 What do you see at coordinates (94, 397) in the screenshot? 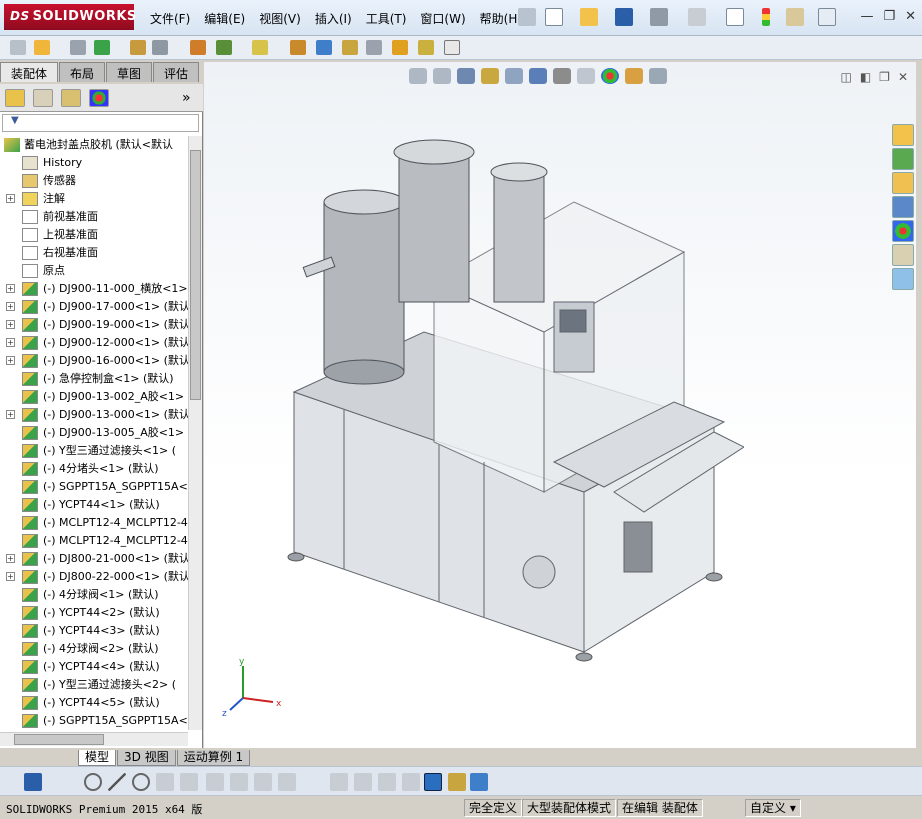
I see `tree-item: (-) DJ900-13-002_A胶<1>` at bounding box center [94, 397].